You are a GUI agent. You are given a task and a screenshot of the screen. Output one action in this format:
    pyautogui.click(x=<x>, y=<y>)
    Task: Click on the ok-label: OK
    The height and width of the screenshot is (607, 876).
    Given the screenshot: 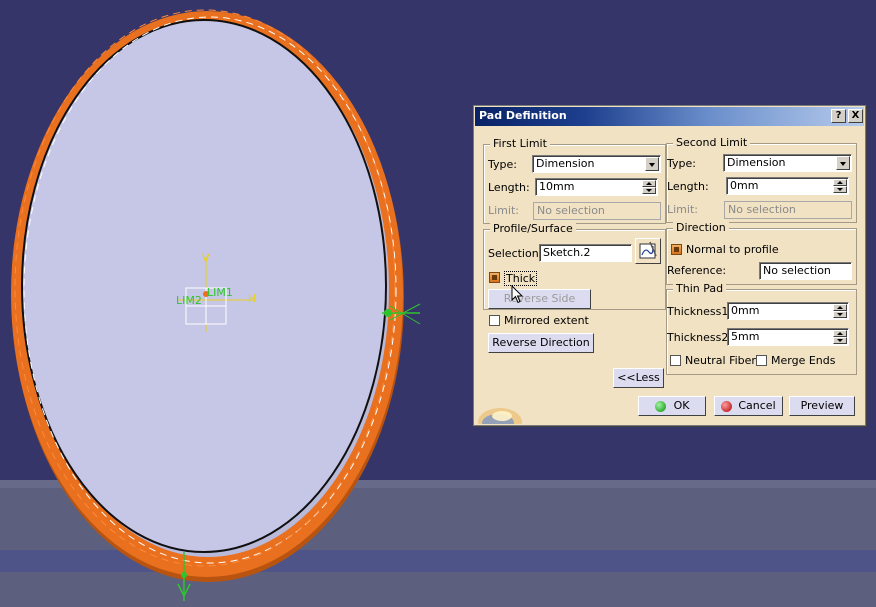 What is the action you would take?
    pyautogui.click(x=681, y=405)
    